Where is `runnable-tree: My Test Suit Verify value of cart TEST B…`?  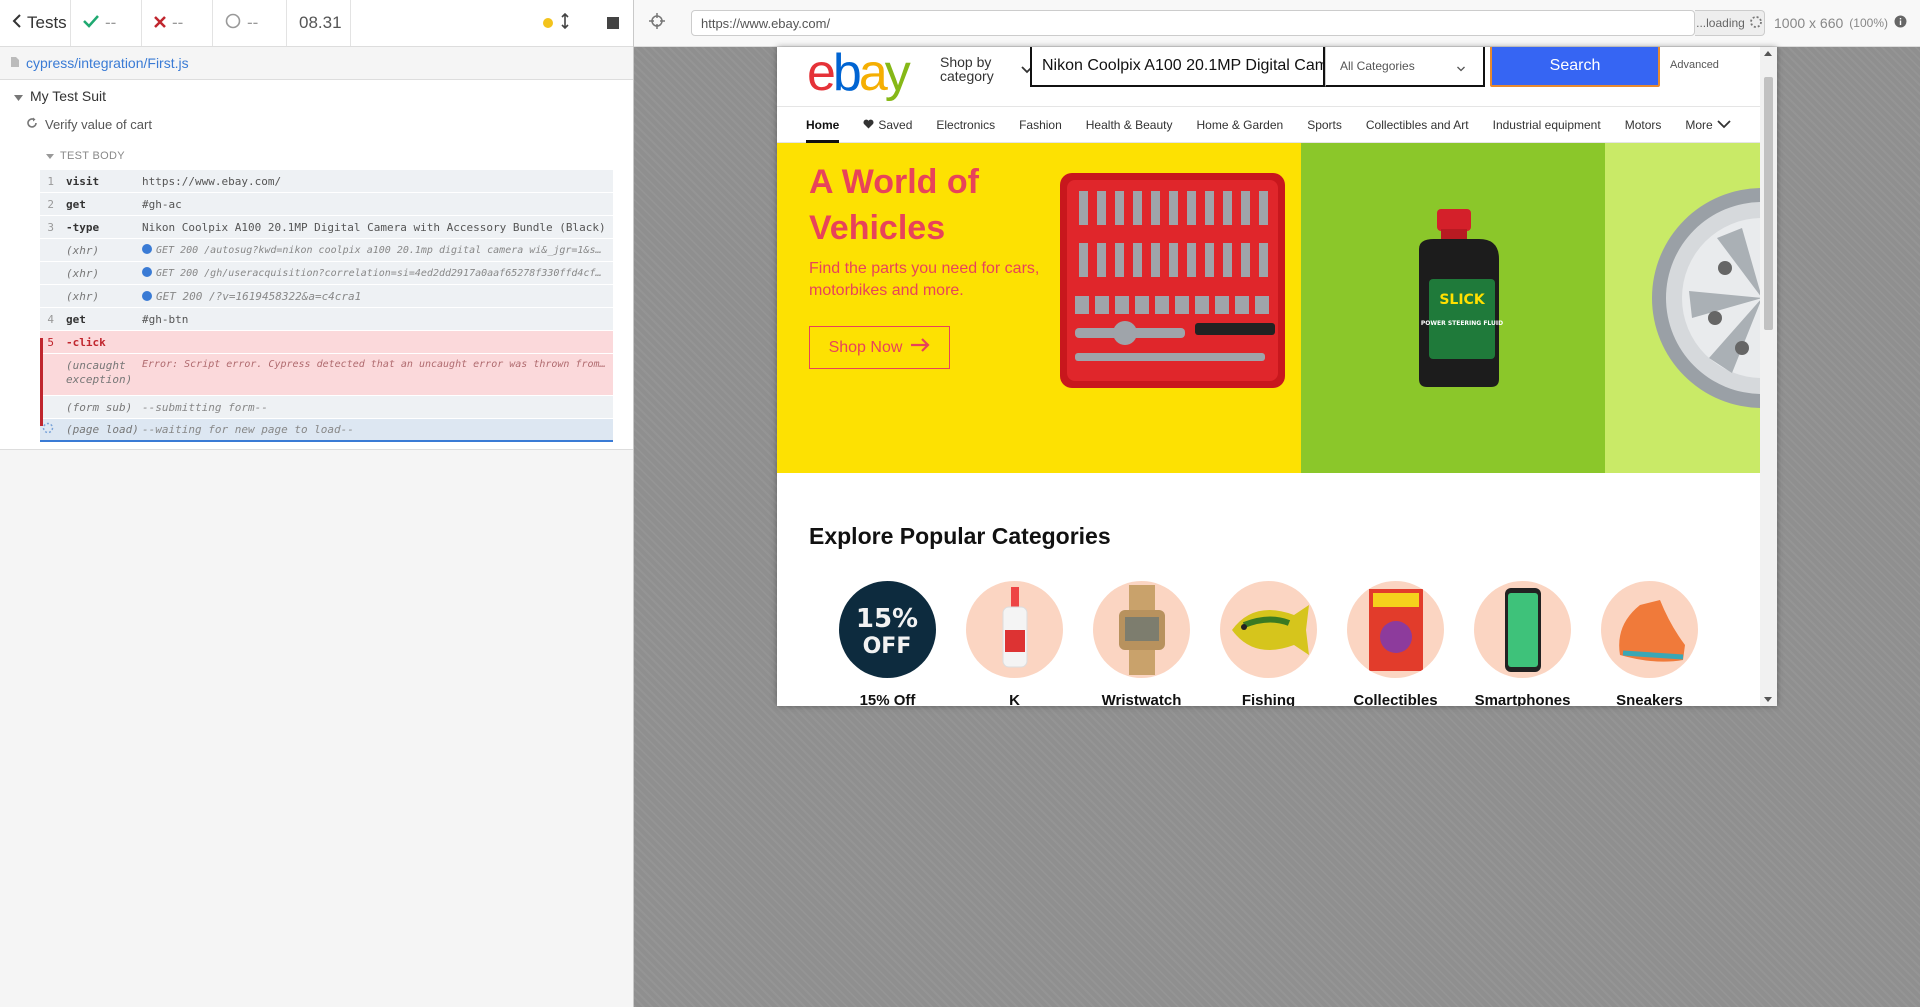
runnable-tree: My Test Suit Verify value of cart TEST B… is located at coordinates (316, 265).